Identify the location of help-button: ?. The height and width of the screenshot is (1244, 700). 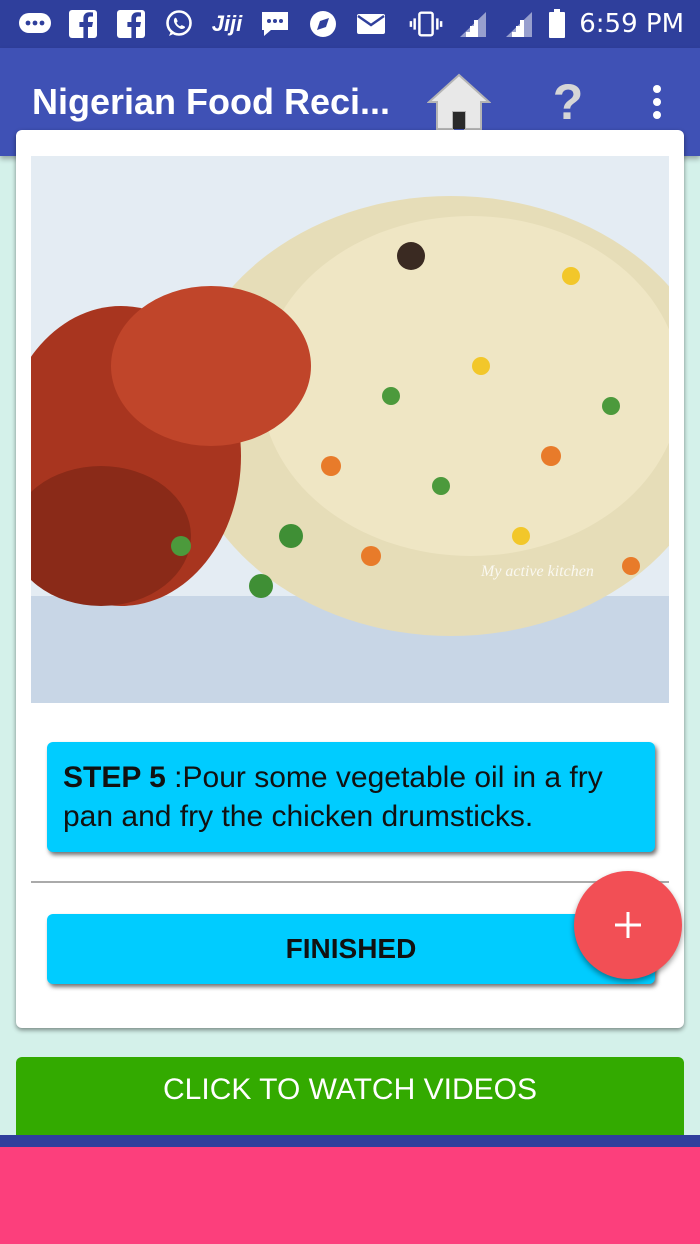
(568, 102).